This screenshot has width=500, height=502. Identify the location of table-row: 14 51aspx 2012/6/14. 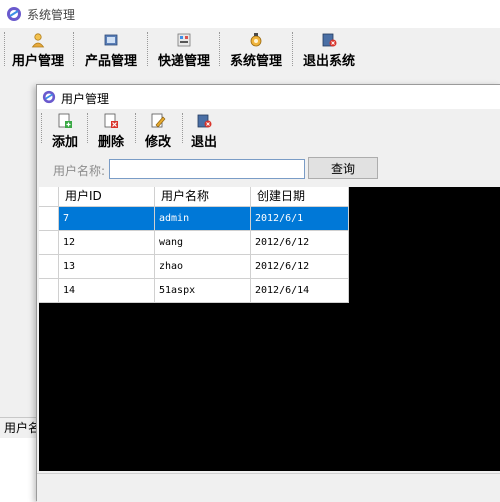
(194, 291).